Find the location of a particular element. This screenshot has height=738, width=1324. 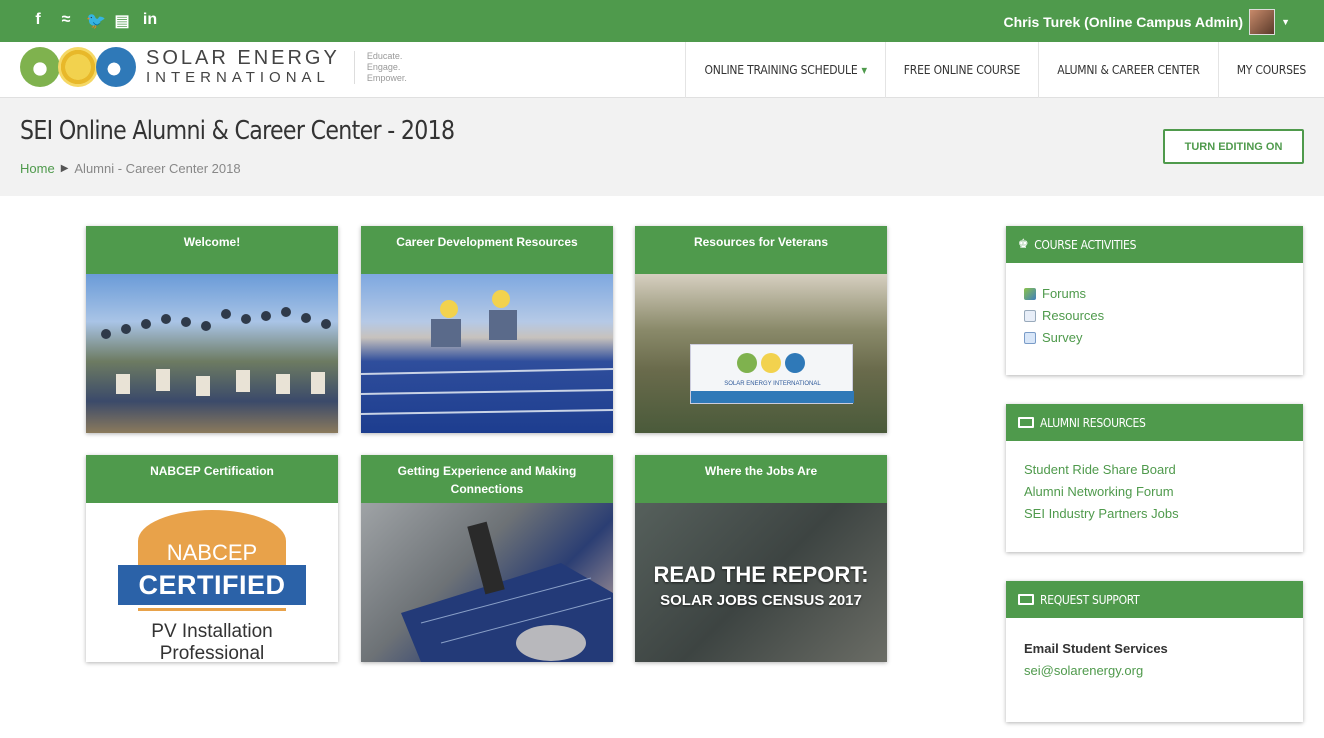

report-headline: READ THE REPORT: is located at coordinates (761, 574).